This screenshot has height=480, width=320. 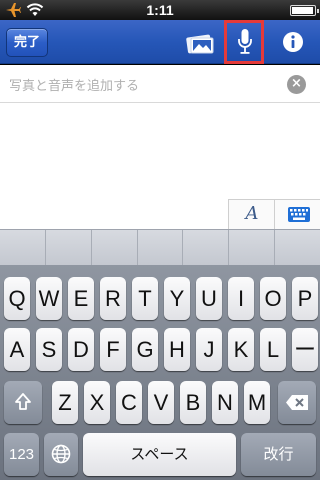 I want to click on numbers-key: 123, so click(x=21, y=454).